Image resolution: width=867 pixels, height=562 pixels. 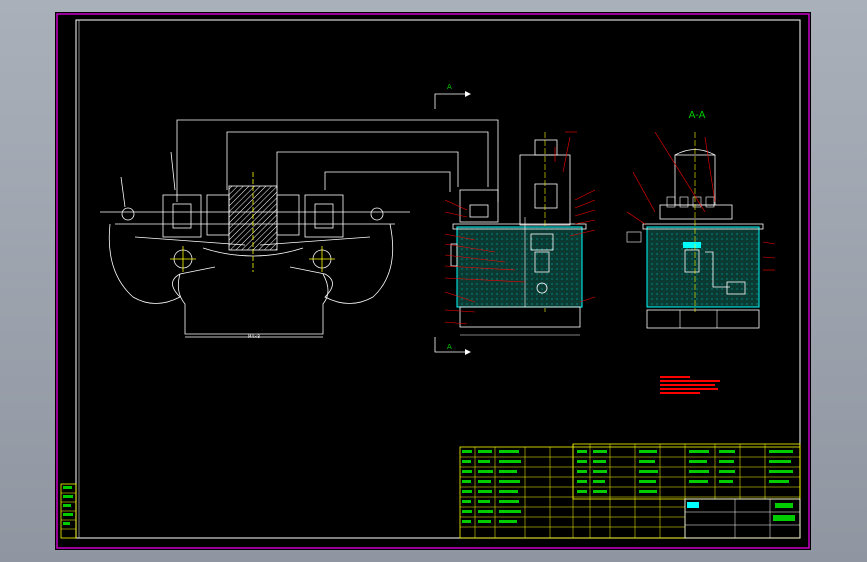 I want to click on section-a-a-view, so click(x=701, y=230).